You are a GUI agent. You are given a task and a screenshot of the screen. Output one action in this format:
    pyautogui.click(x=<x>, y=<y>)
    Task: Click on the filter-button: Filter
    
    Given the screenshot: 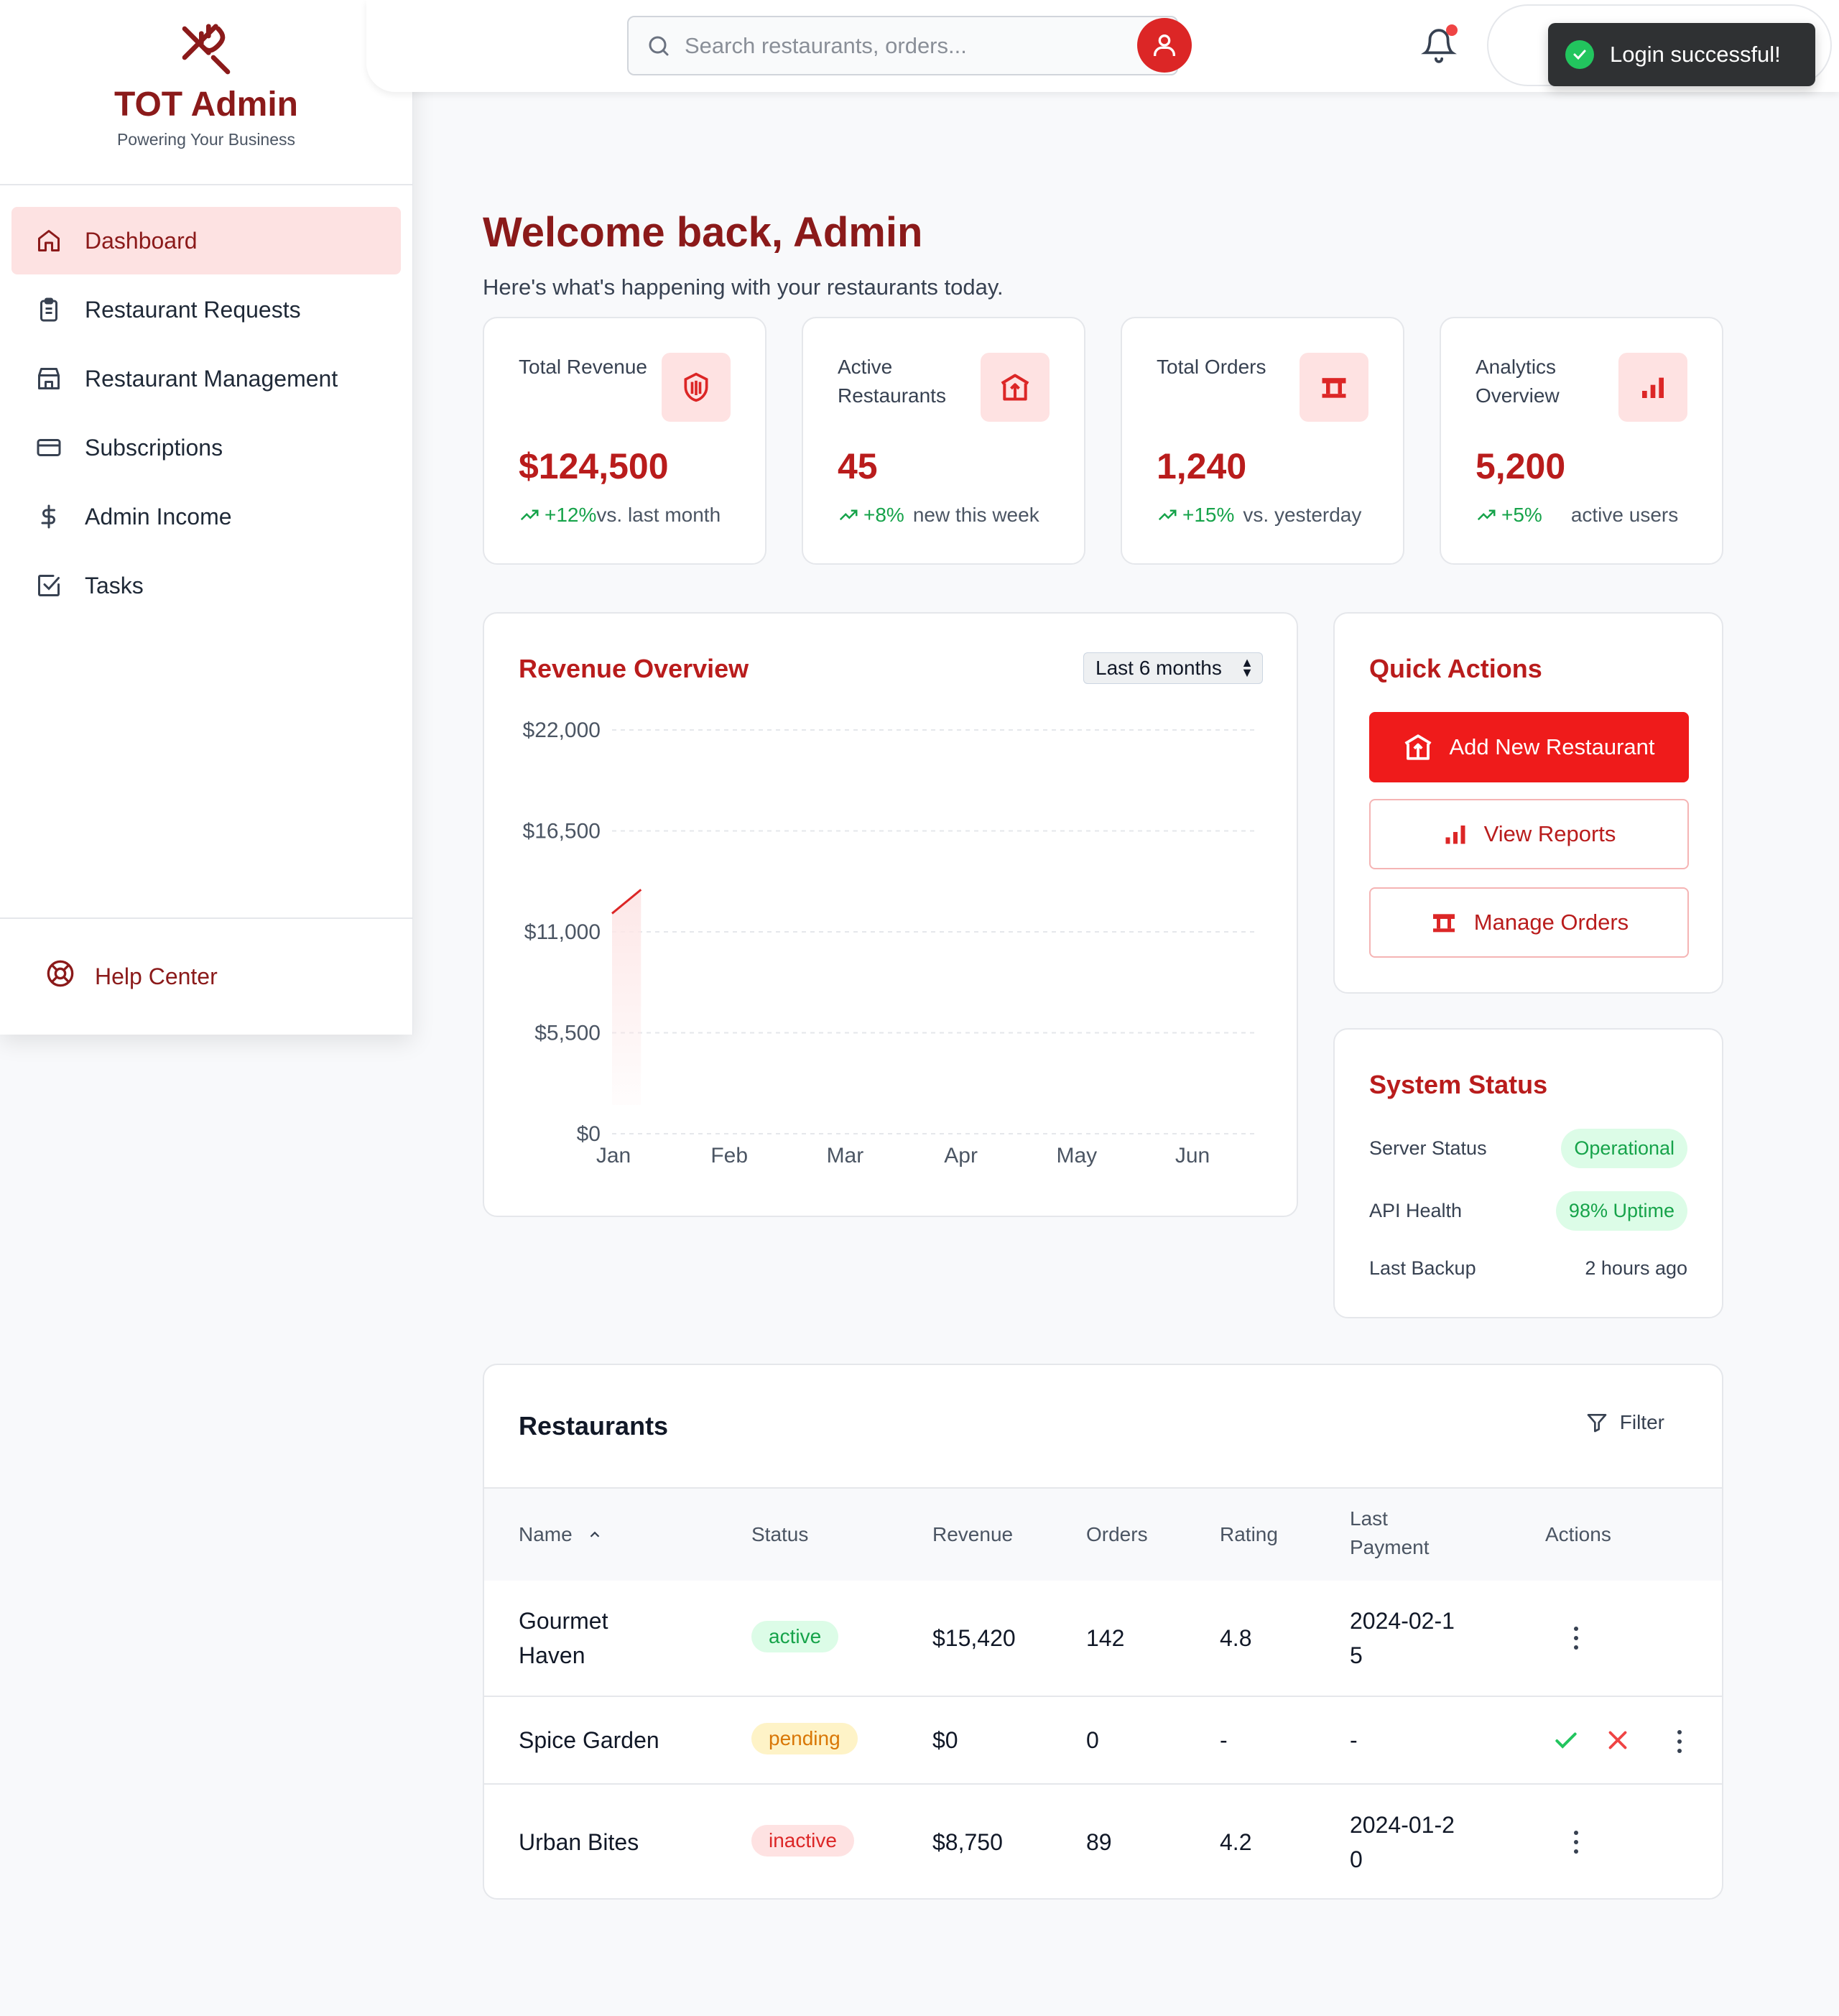 What is the action you would take?
    pyautogui.click(x=1624, y=1422)
    